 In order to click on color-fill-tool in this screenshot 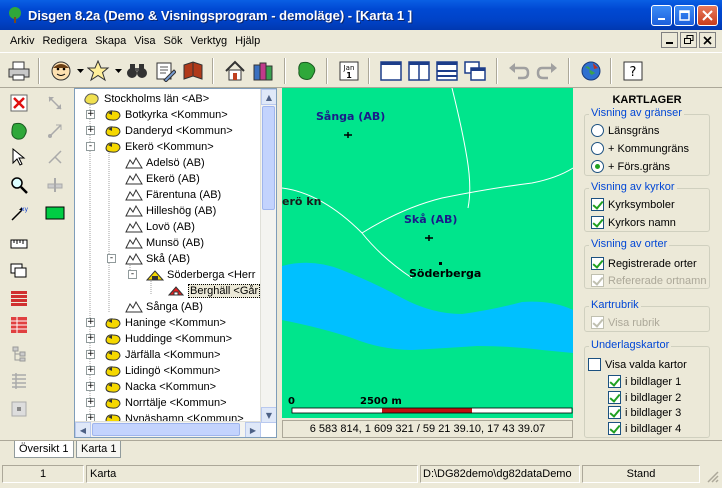, I will do `click(55, 213)`.